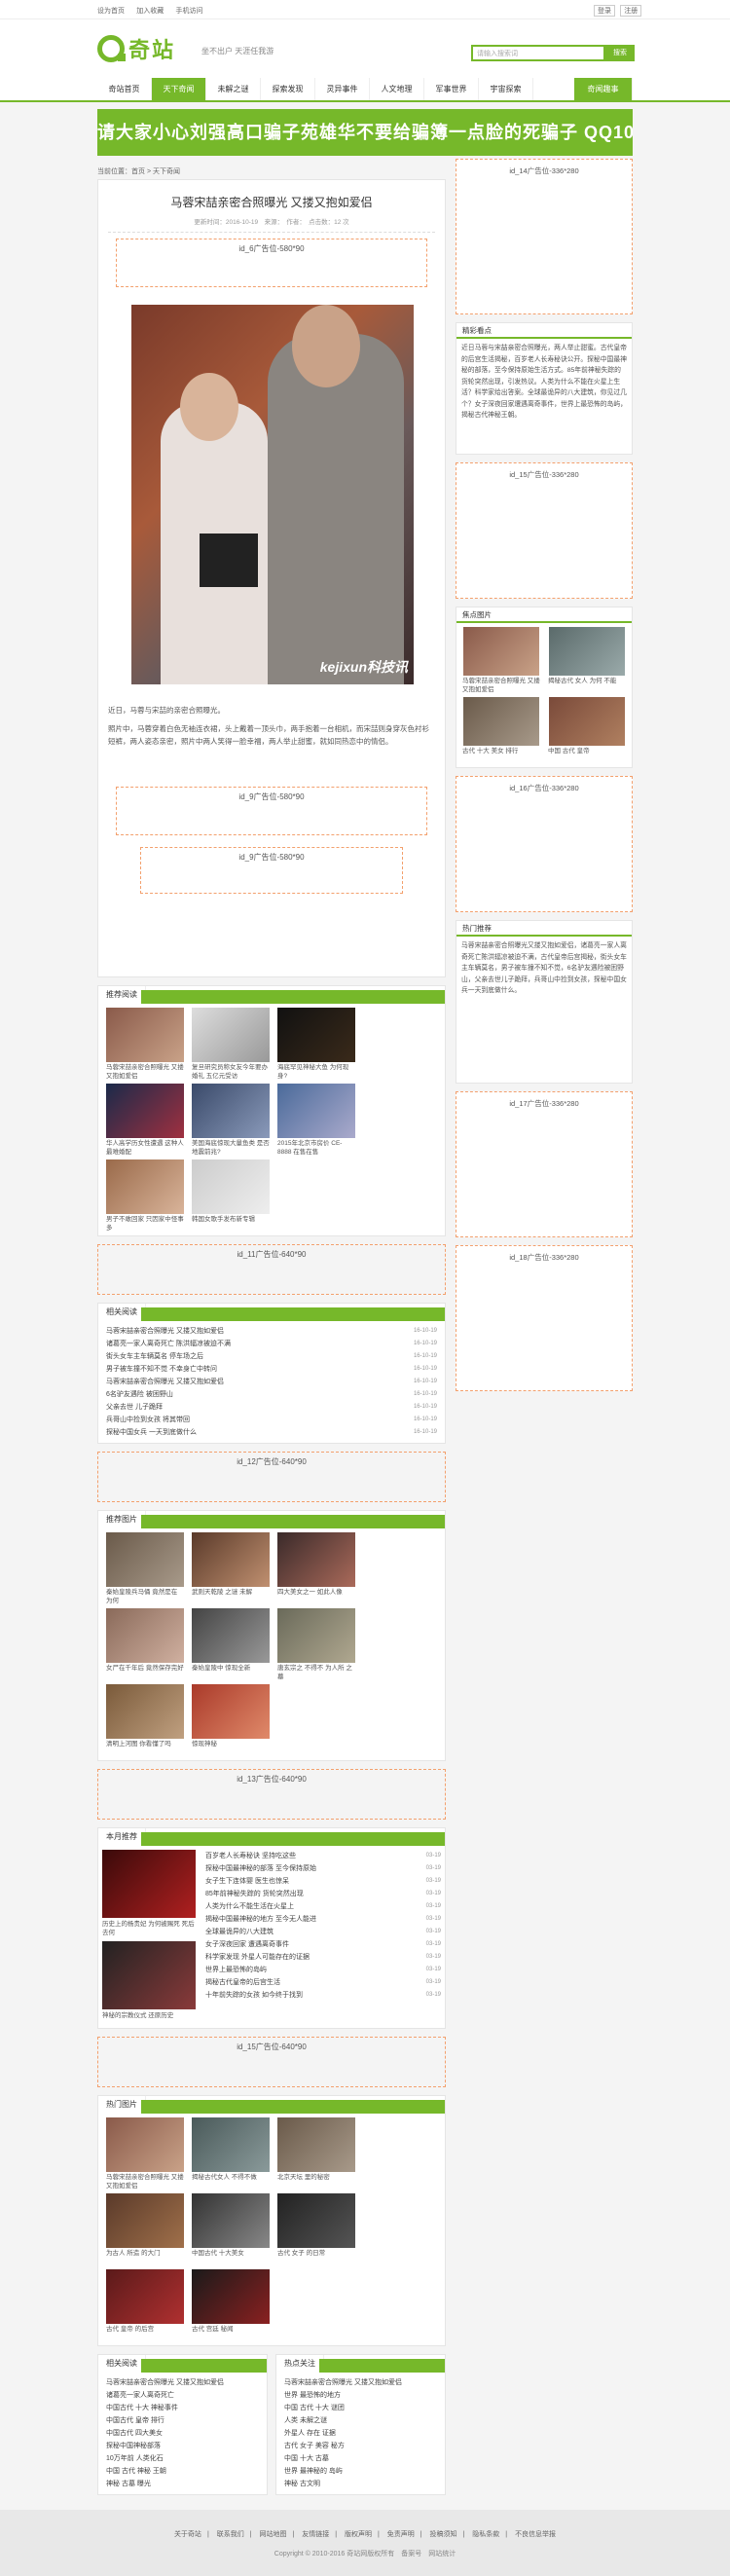 The image size is (730, 2576). I want to click on list-item: 女子深夜回家 遭遇离奇事件 03-19, so click(323, 1944).